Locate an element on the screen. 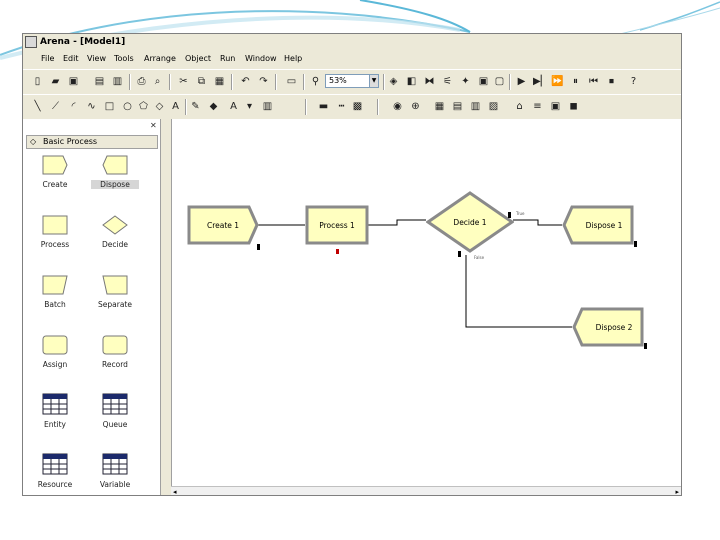 This screenshot has height=540, width=720. annotation-icon: ▢ is located at coordinates (499, 81).